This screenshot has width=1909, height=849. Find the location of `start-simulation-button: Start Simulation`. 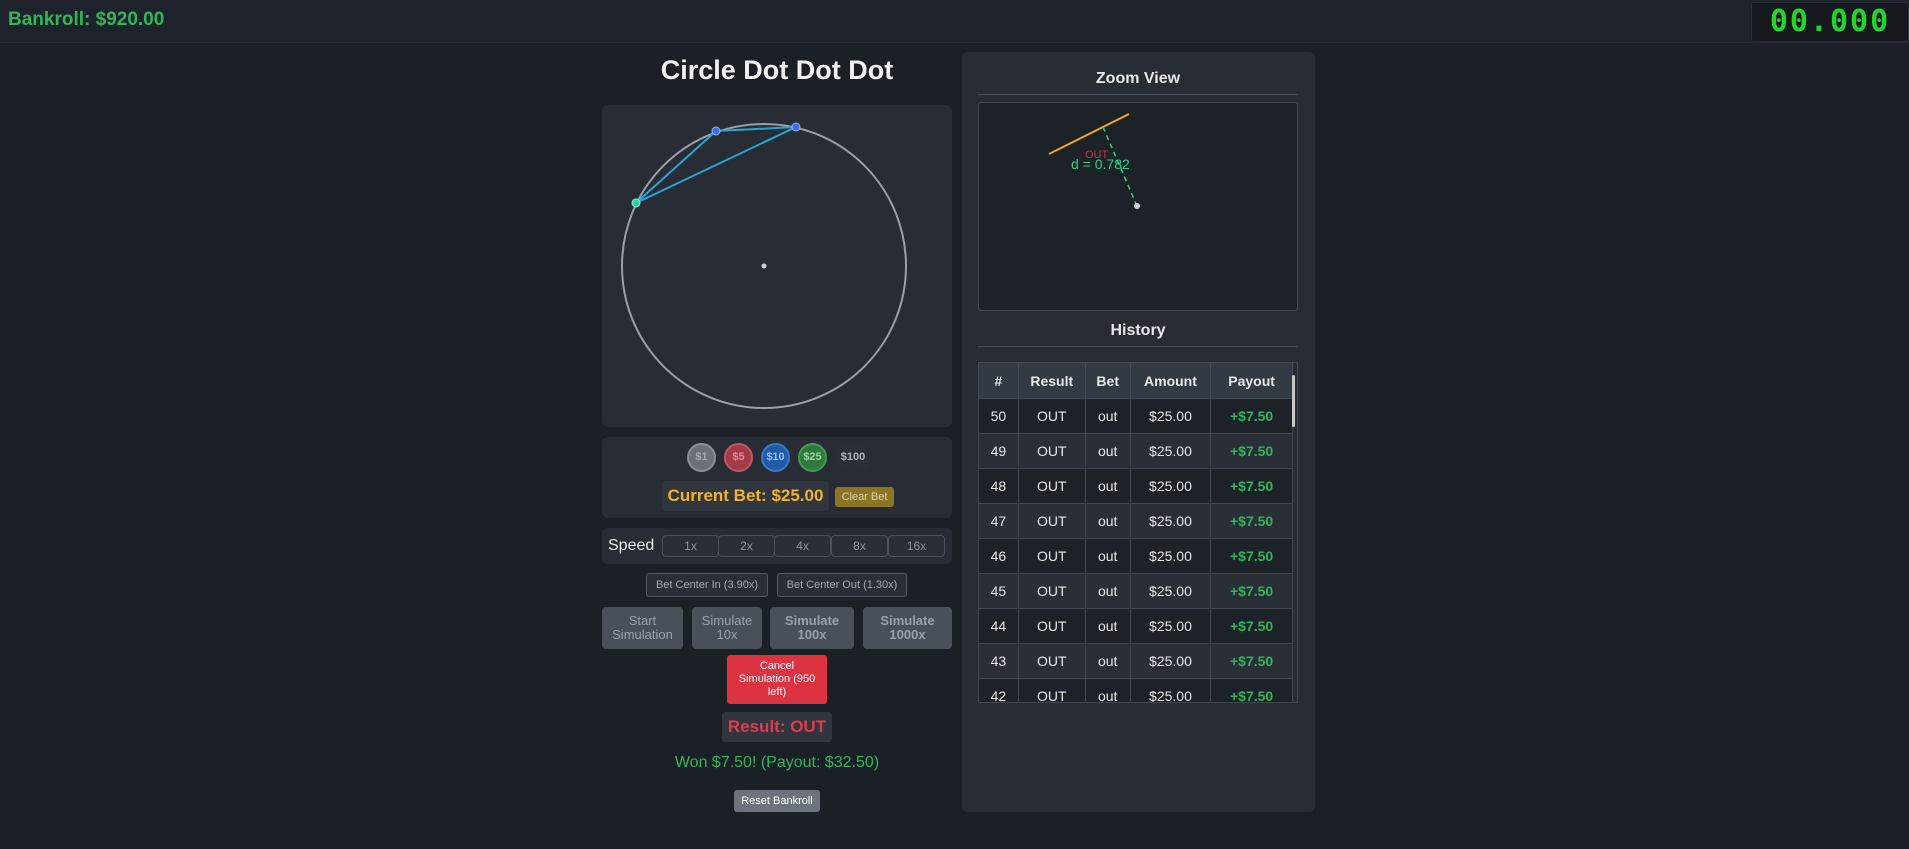

start-simulation-button: Start Simulation is located at coordinates (642, 628).